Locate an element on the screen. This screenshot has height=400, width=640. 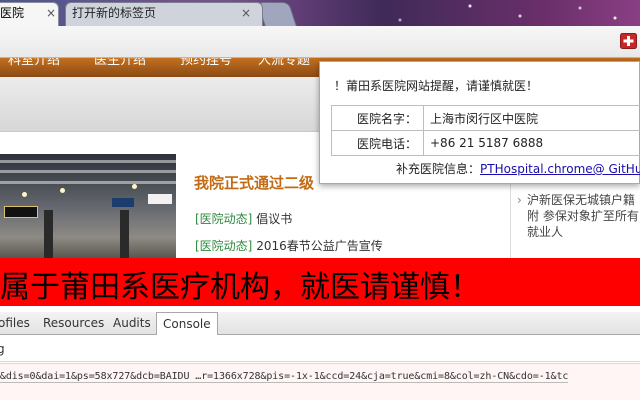
news-item: [医院动态] 倡议书 is located at coordinates (243, 218).